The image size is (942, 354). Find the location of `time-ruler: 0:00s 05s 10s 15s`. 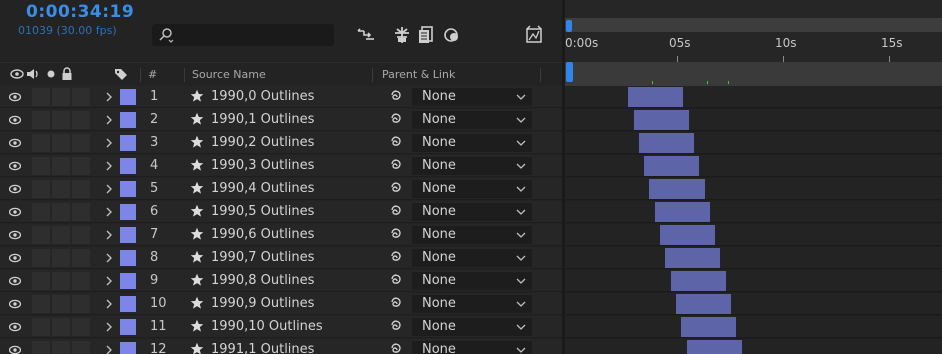

time-ruler: 0:00s 05s 10s 15s is located at coordinates (753, 48).